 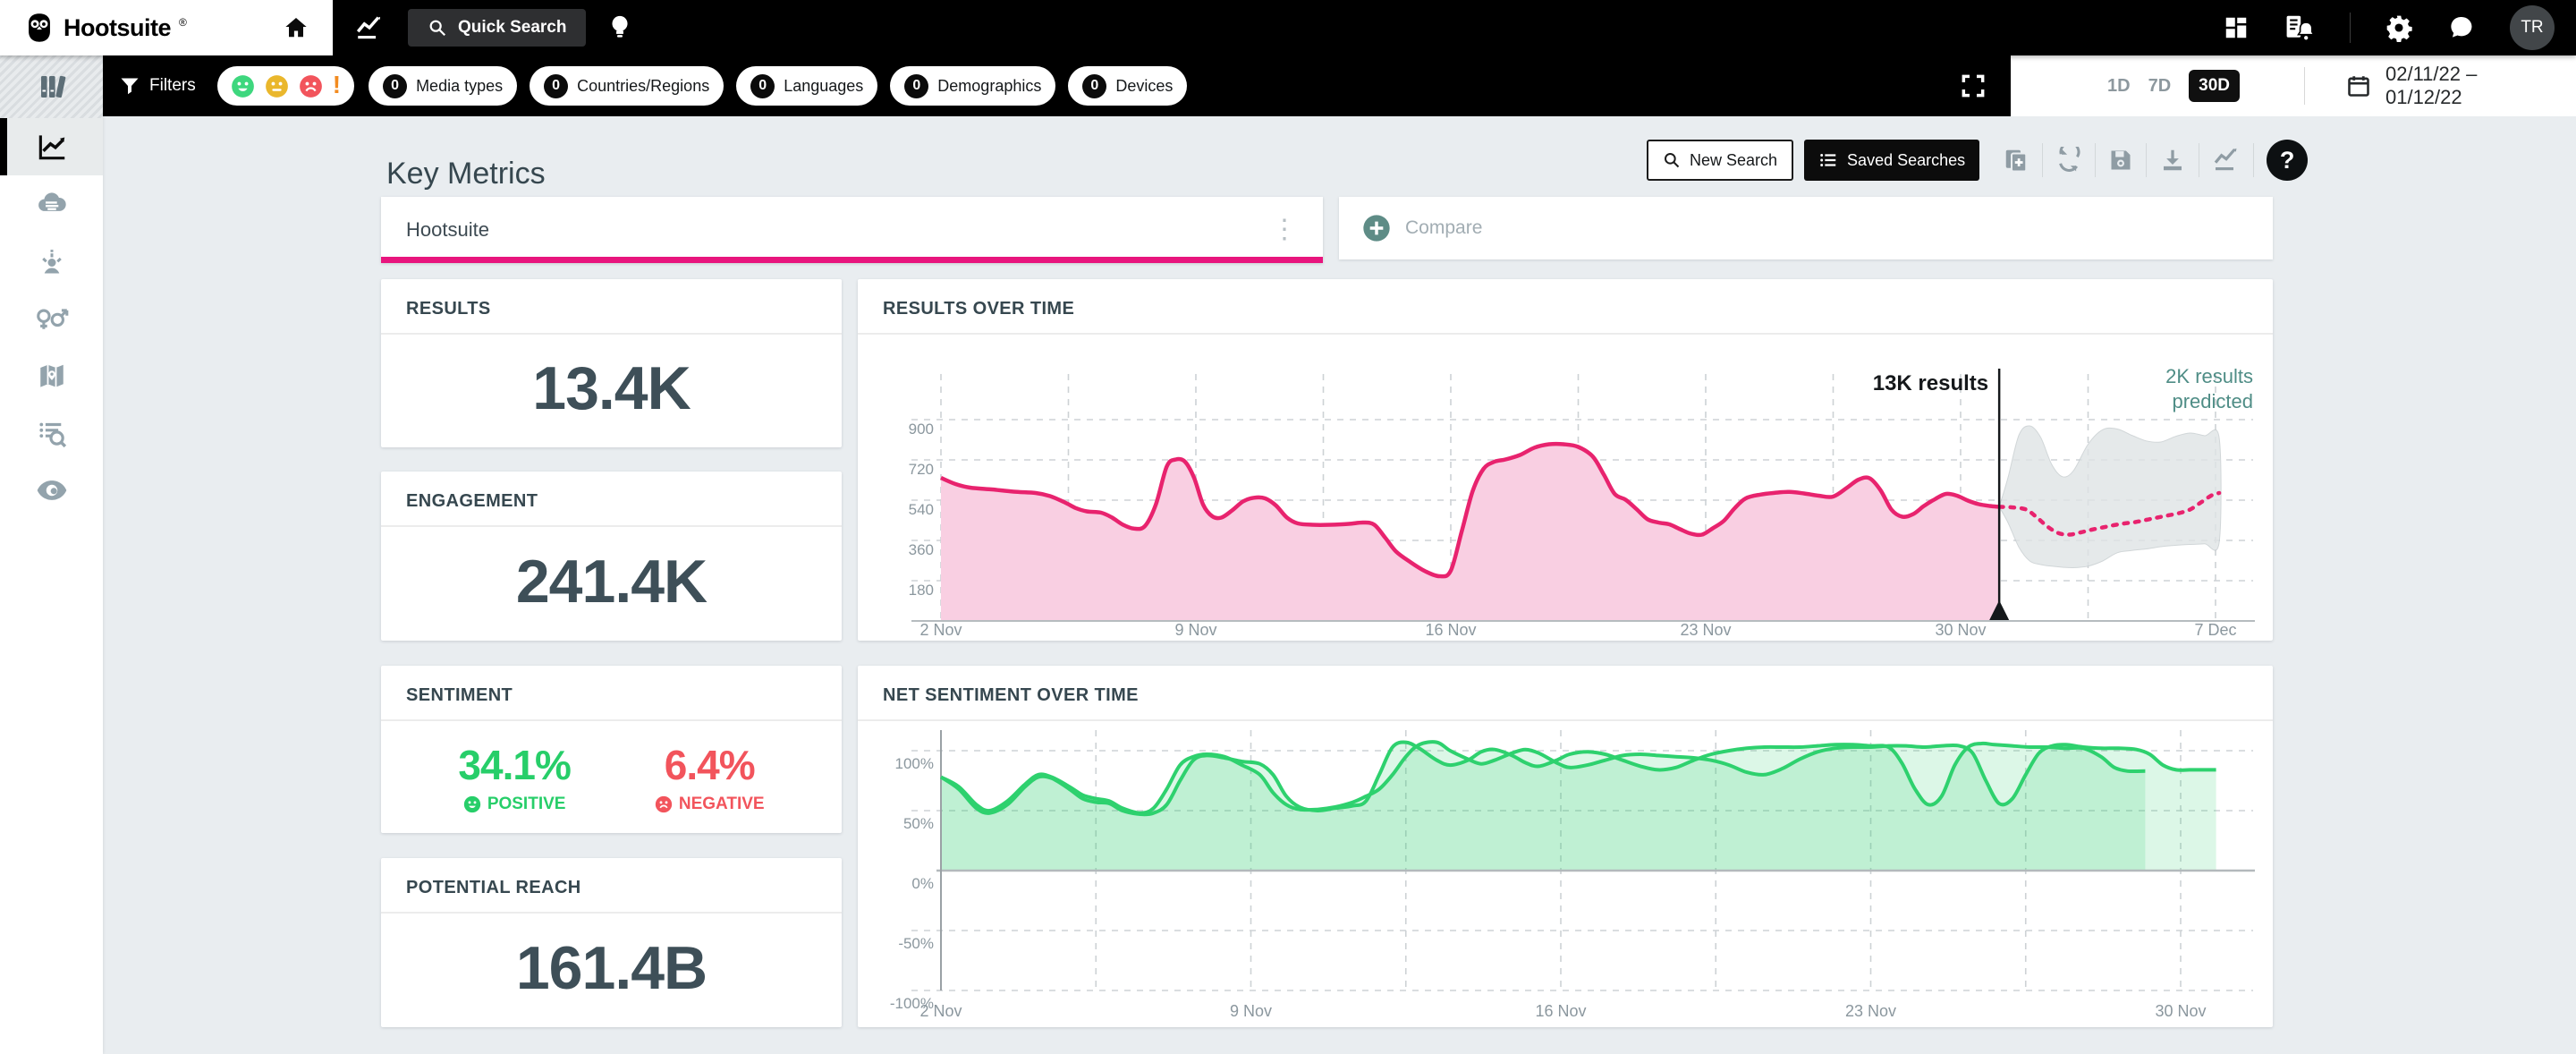 I want to click on filter-pill-demographics: 0 Demographics, so click(x=973, y=86).